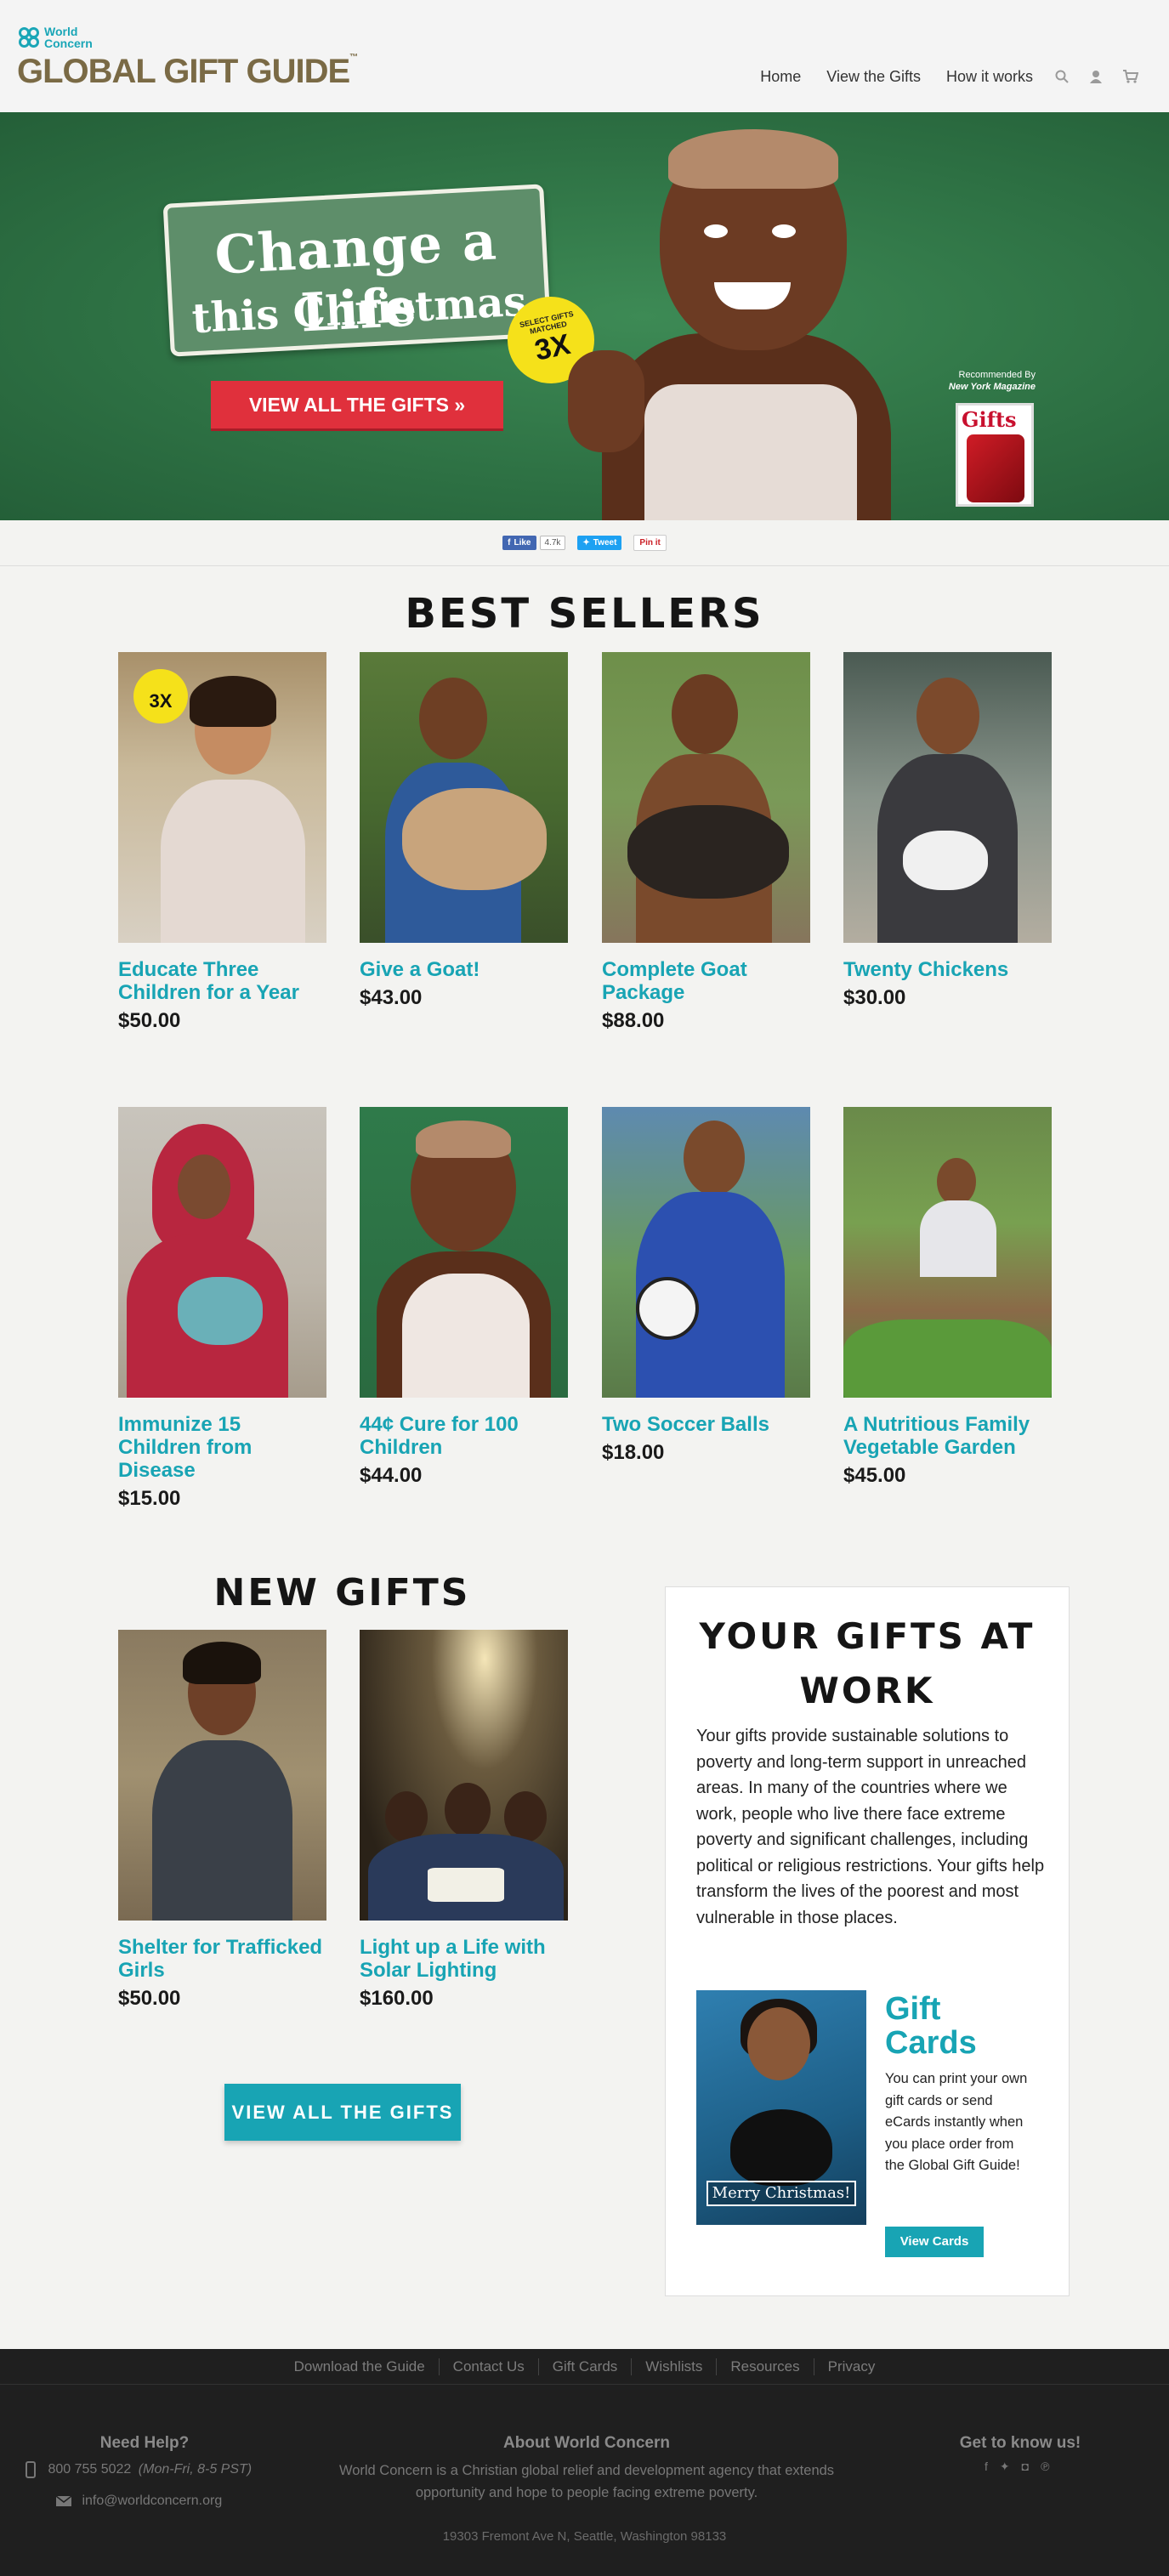  I want to click on share-bar: f Like 4.7k ✦ Tweet Pin it, so click(584, 543).